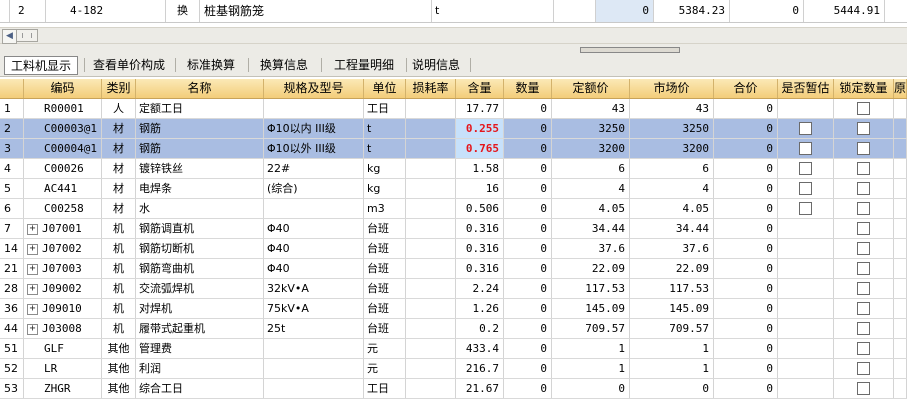  I want to click on row-content: 0.765, so click(480, 148).